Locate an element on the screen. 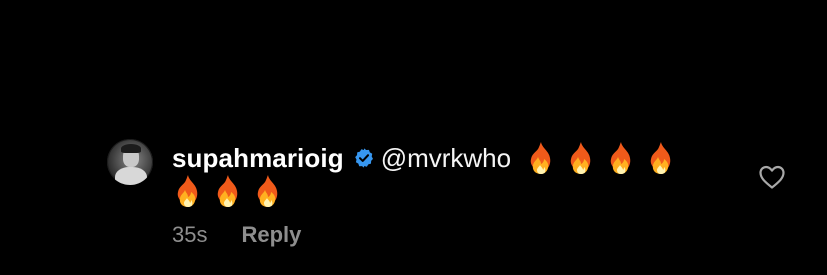 The width and height of the screenshot is (827, 275). comment-text-line-1: supahmarioig @mvrkwho is located at coordinates (424, 158).